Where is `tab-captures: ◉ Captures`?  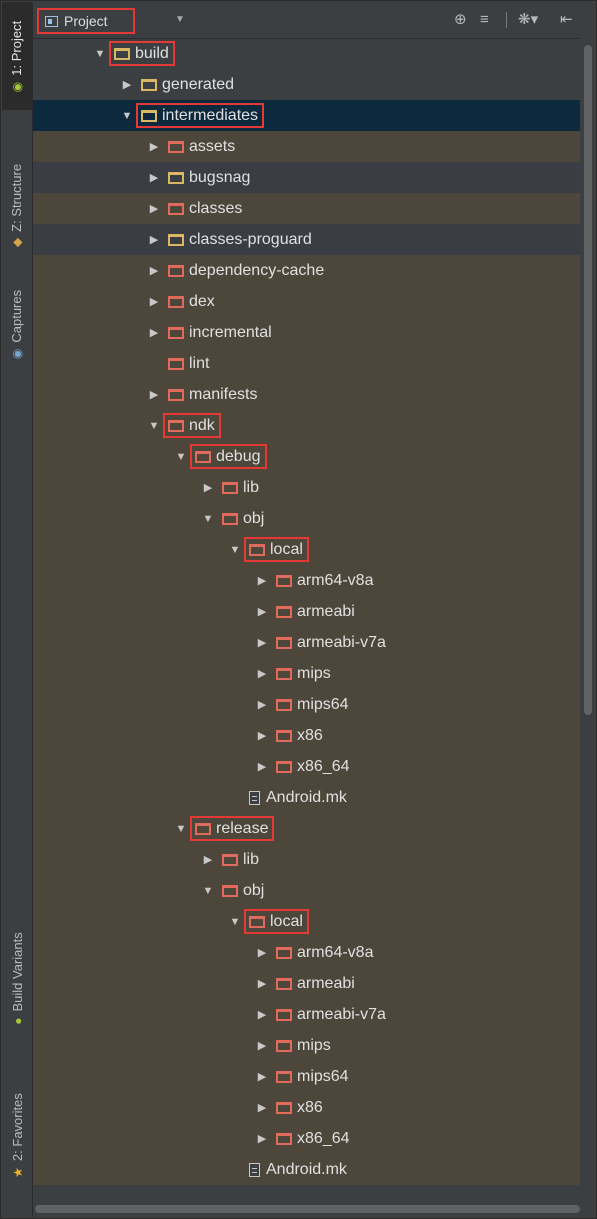
tab-captures: ◉ Captures is located at coordinates (17, 324).